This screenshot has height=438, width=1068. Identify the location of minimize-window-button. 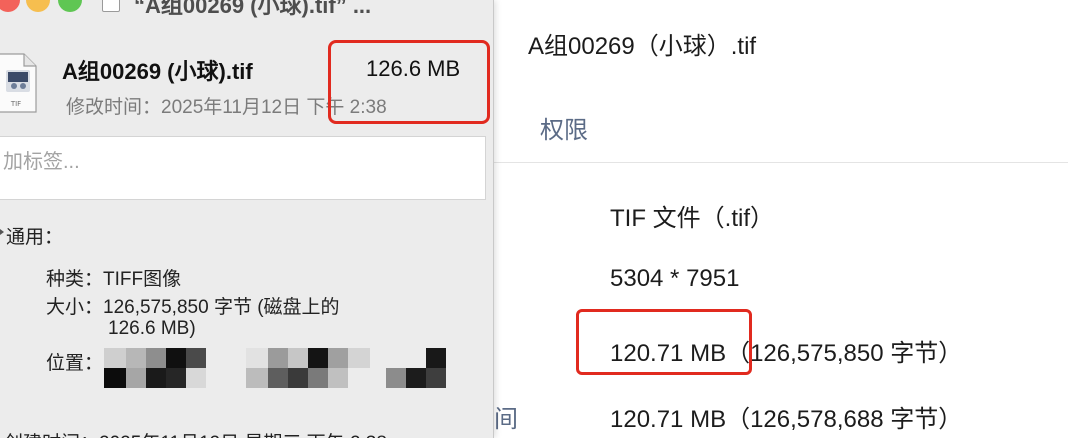
(38, 6).